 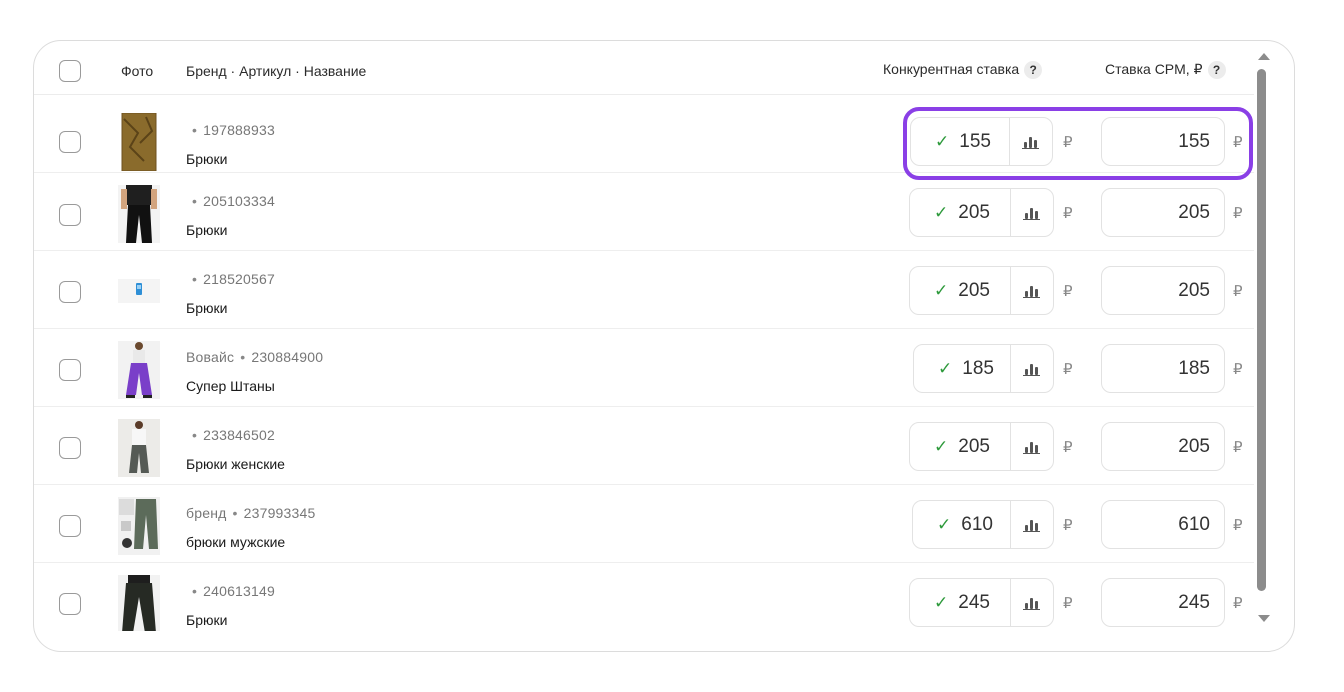 What do you see at coordinates (644, 212) in the screenshot?
I see `table-row: • 205103334 Брюки ✓ 205 ₽ 205 ₽` at bounding box center [644, 212].